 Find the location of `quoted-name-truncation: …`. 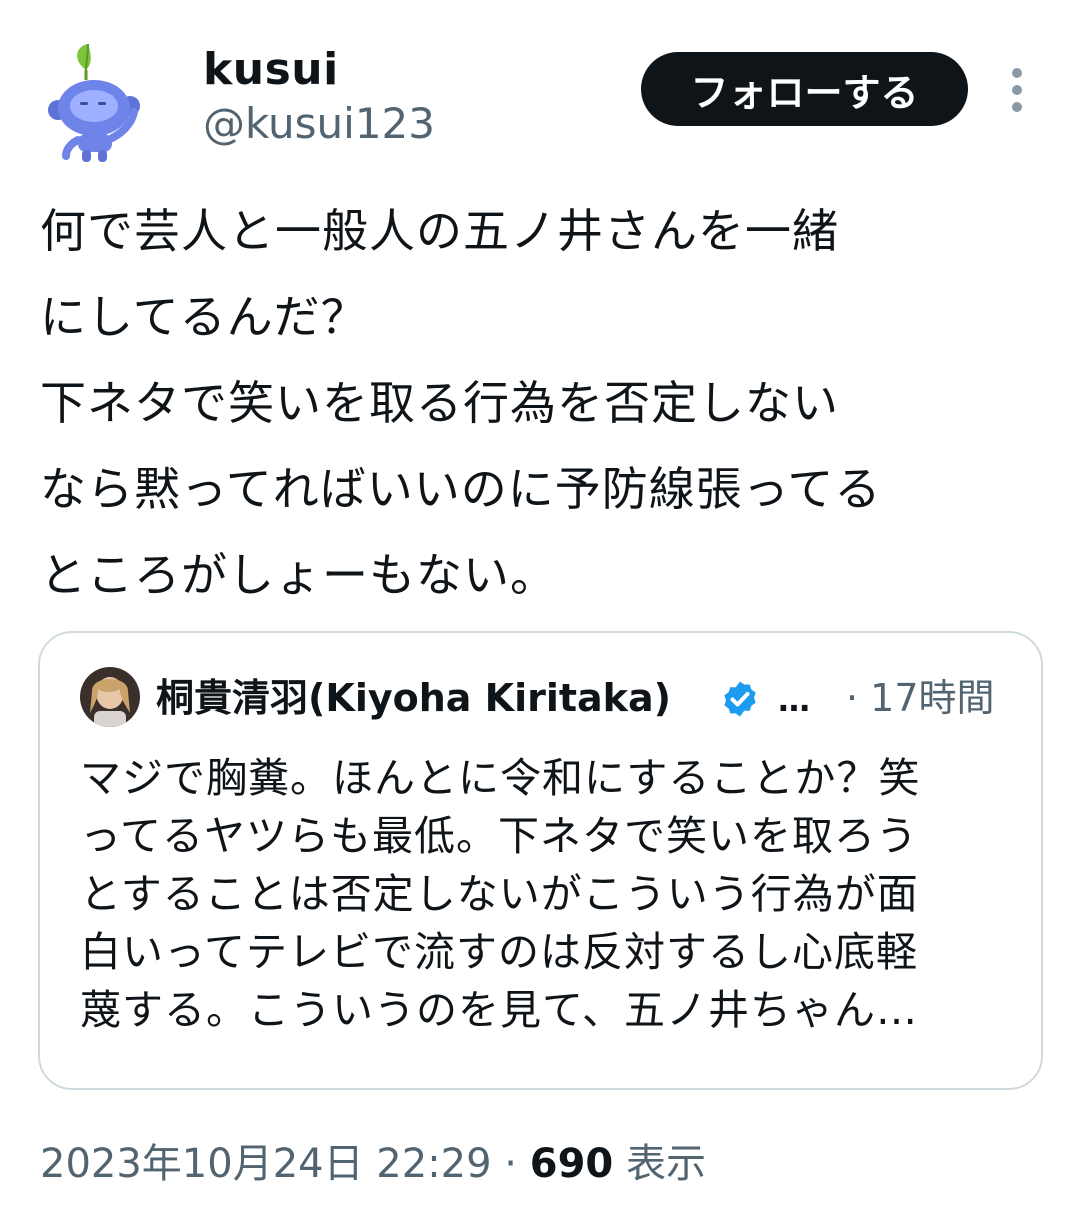

quoted-name-truncation: … is located at coordinates (794, 700).